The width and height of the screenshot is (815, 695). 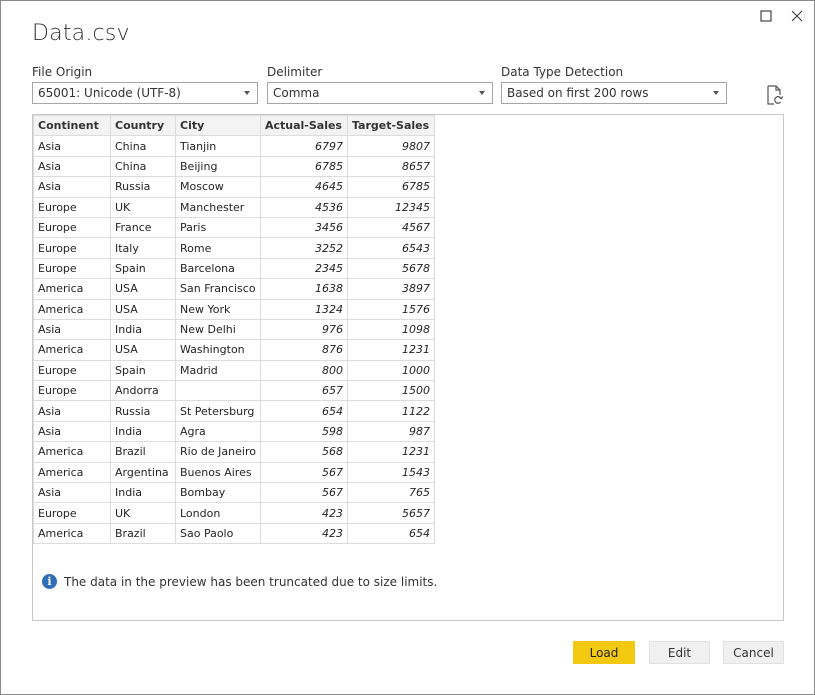 I want to click on table-row: America USA Washington 876 1231, so click(x=234, y=350).